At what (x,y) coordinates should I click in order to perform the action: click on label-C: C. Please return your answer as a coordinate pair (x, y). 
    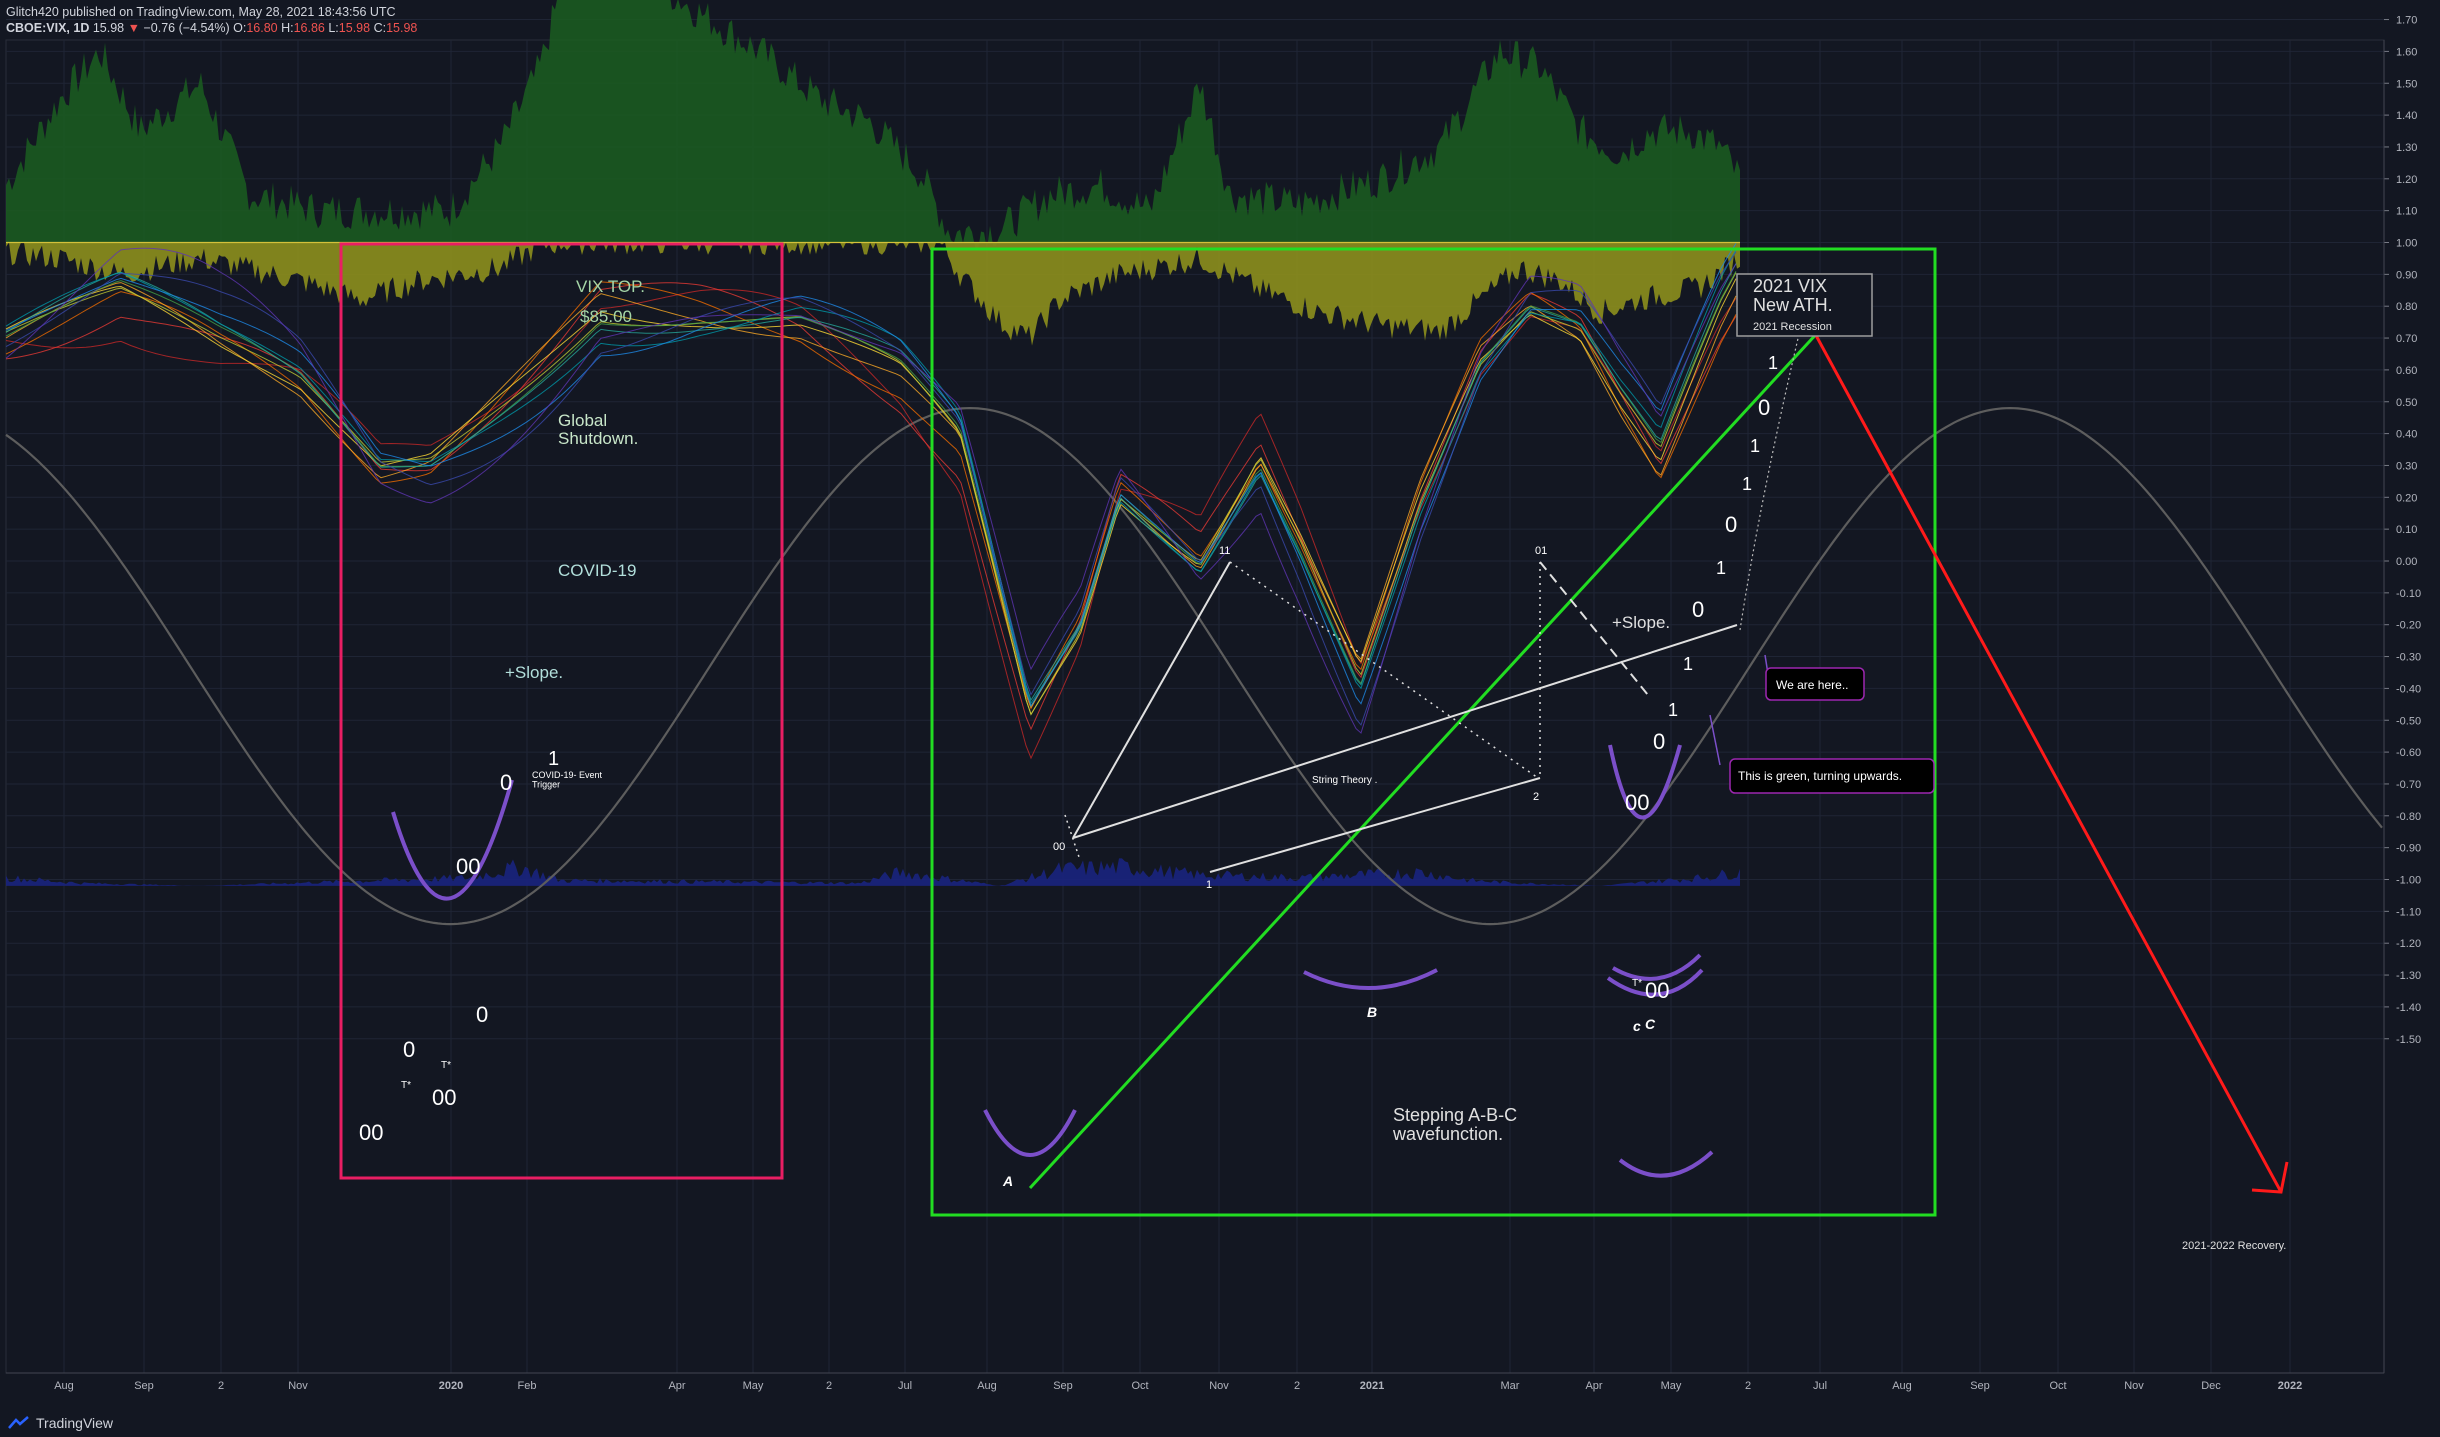
    Looking at the image, I should click on (1650, 1024).